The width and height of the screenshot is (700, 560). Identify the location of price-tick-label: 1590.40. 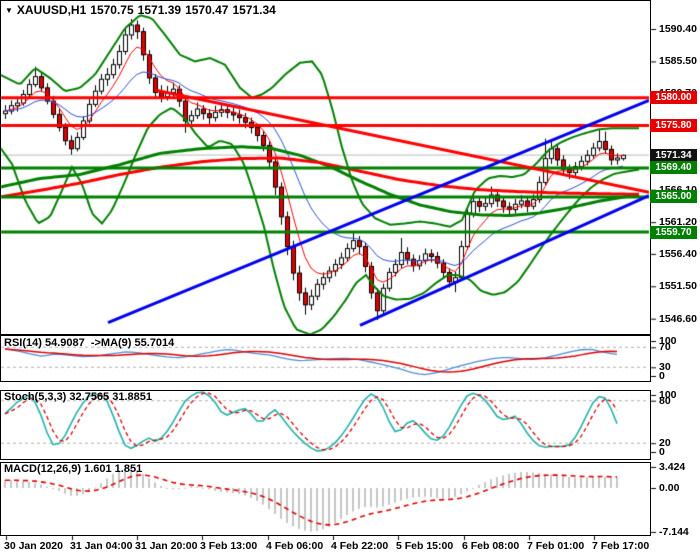
(678, 29).